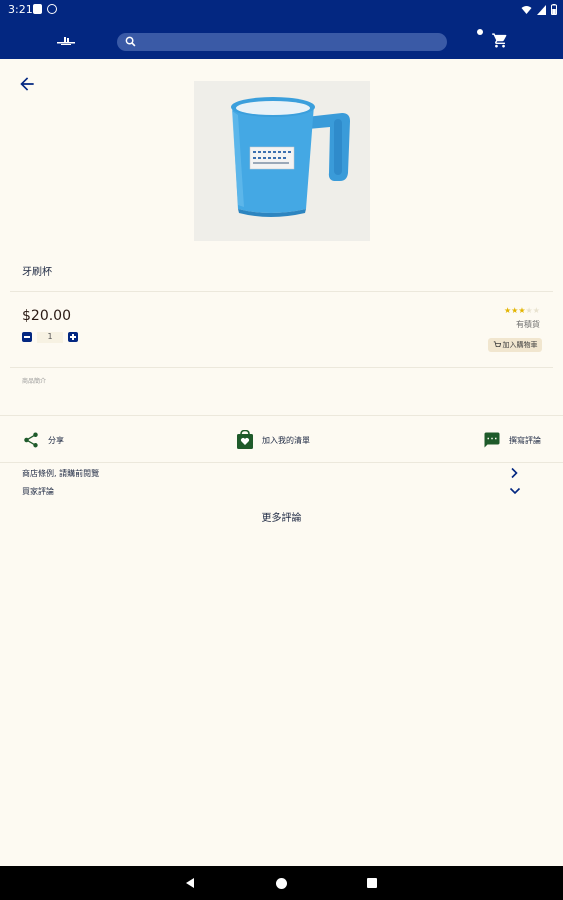 The height and width of the screenshot is (900, 563). What do you see at coordinates (27, 337) in the screenshot?
I see `quantity-decrease-button` at bounding box center [27, 337].